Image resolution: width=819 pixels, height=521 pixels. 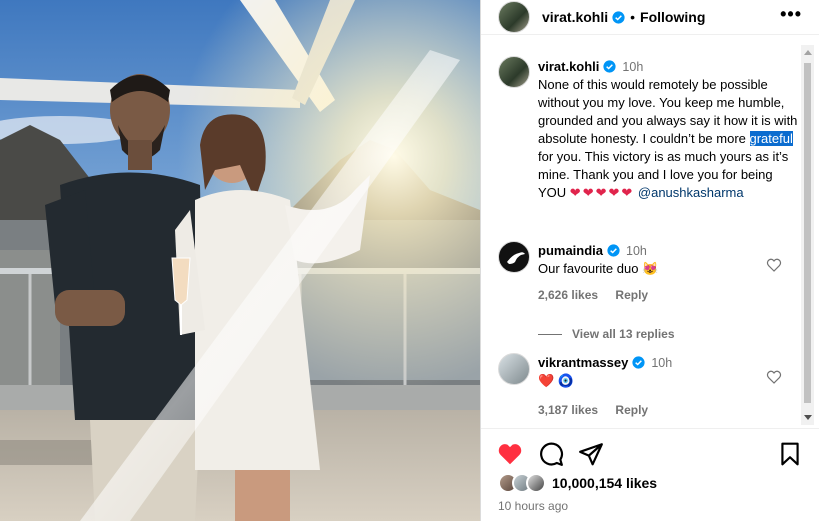 I want to click on commenter-username: vikrantmassey, so click(x=583, y=362).